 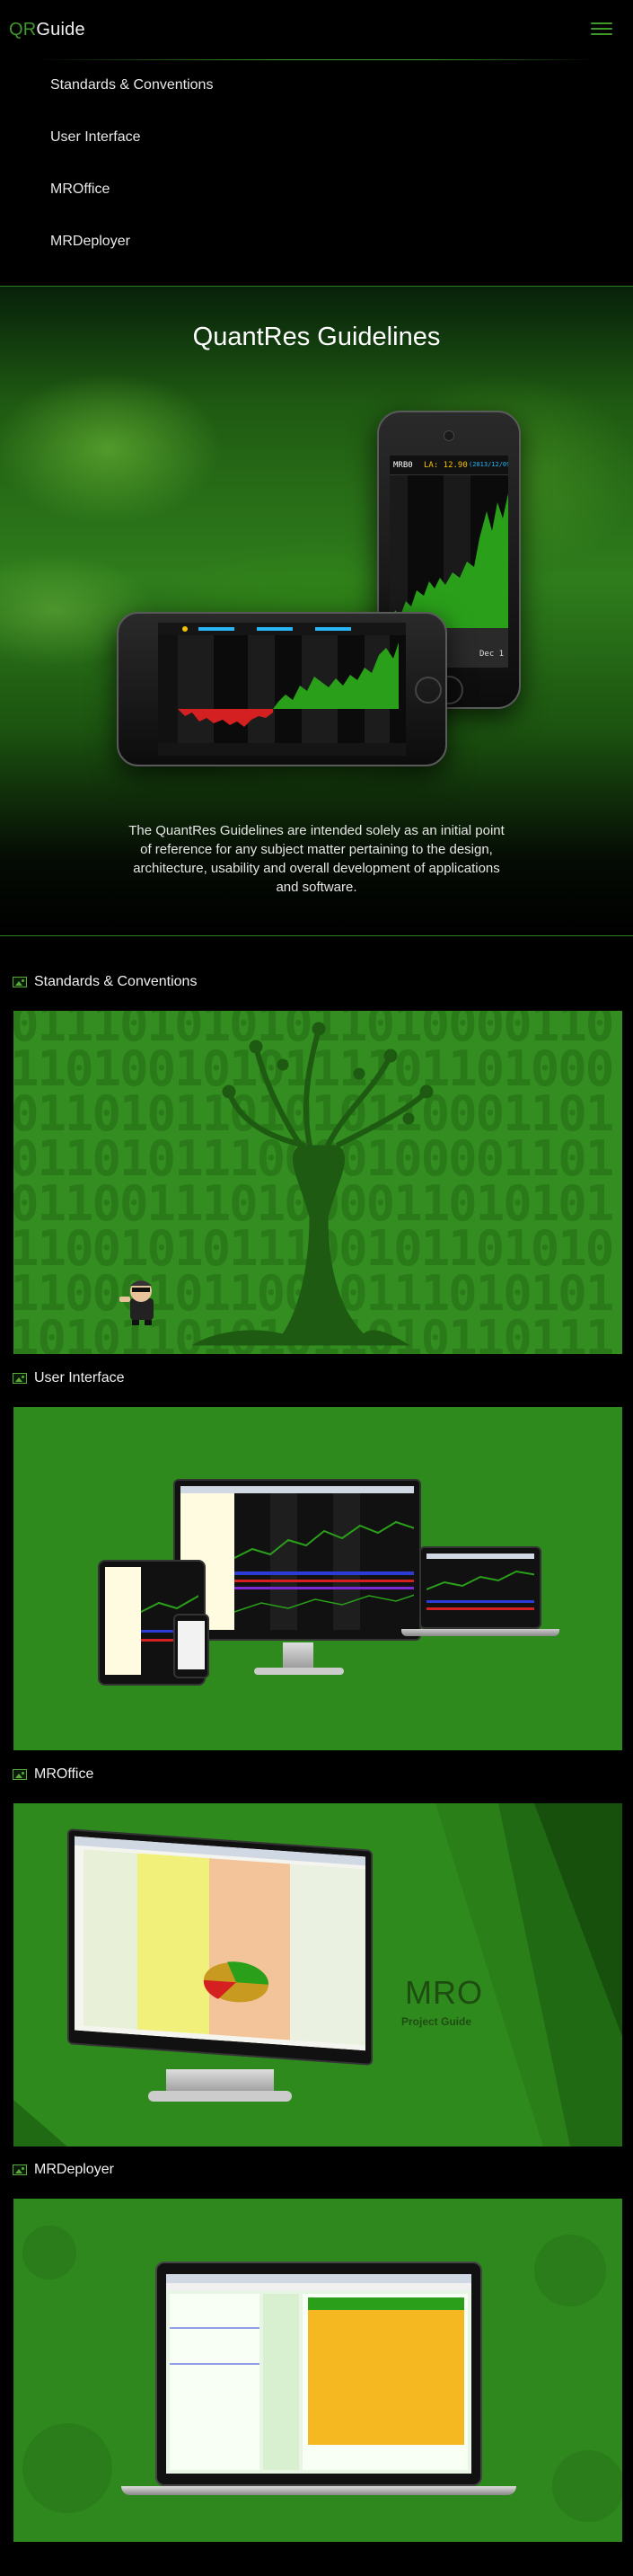 I want to click on phone-ticker-bar: MRB0 LA: 12.90 (2013/12/09), so click(x=449, y=465).